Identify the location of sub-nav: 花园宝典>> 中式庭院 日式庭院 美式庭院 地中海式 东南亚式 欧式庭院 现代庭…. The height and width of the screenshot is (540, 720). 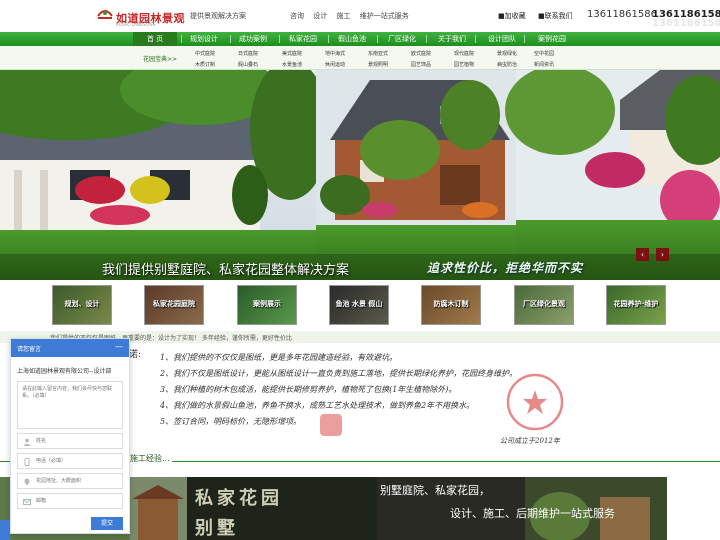
(360, 58).